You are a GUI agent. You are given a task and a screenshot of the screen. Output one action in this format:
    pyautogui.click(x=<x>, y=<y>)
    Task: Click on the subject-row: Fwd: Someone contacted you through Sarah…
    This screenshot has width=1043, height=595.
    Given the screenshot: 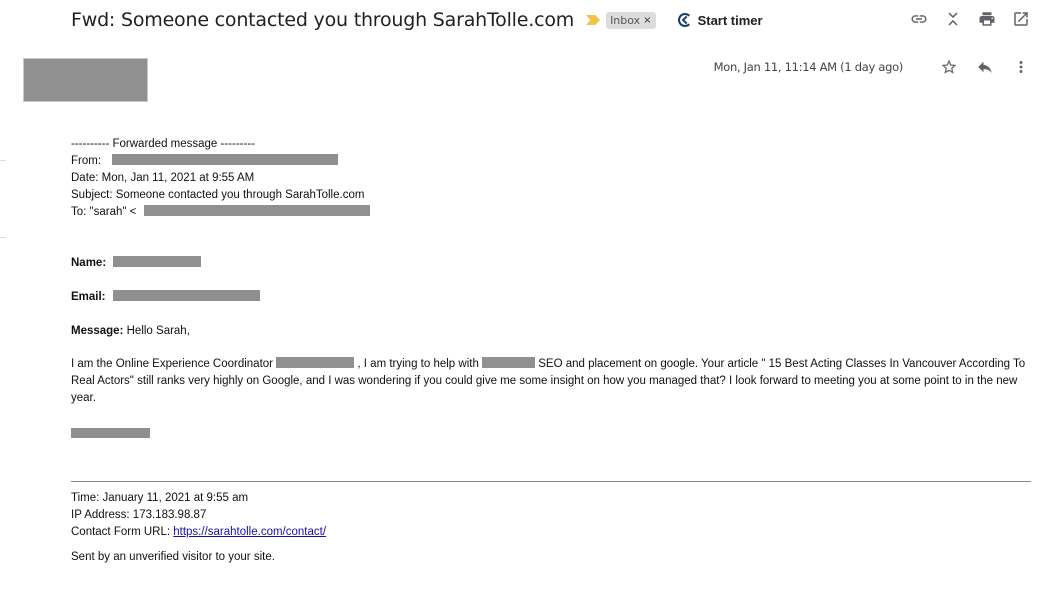 What is the action you would take?
    pyautogui.click(x=417, y=20)
    